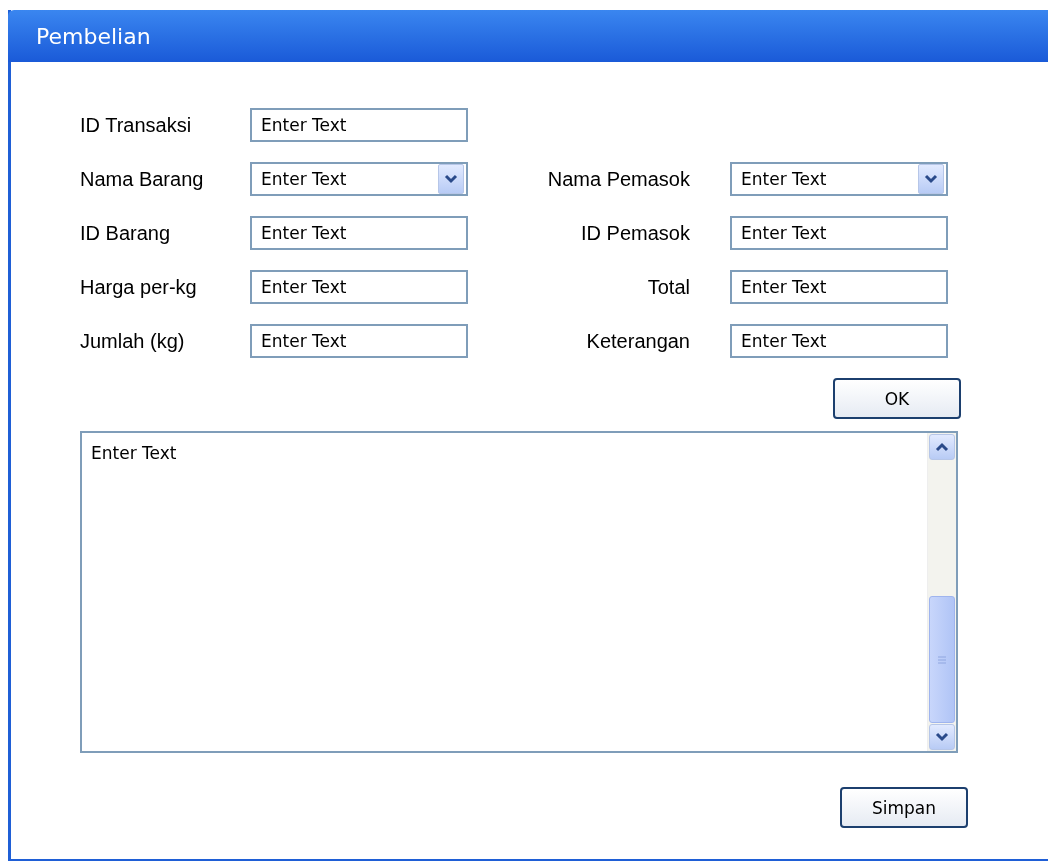 This screenshot has height=861, width=1048. Describe the element at coordinates (904, 807) in the screenshot. I see `save-button: Simpan` at that location.